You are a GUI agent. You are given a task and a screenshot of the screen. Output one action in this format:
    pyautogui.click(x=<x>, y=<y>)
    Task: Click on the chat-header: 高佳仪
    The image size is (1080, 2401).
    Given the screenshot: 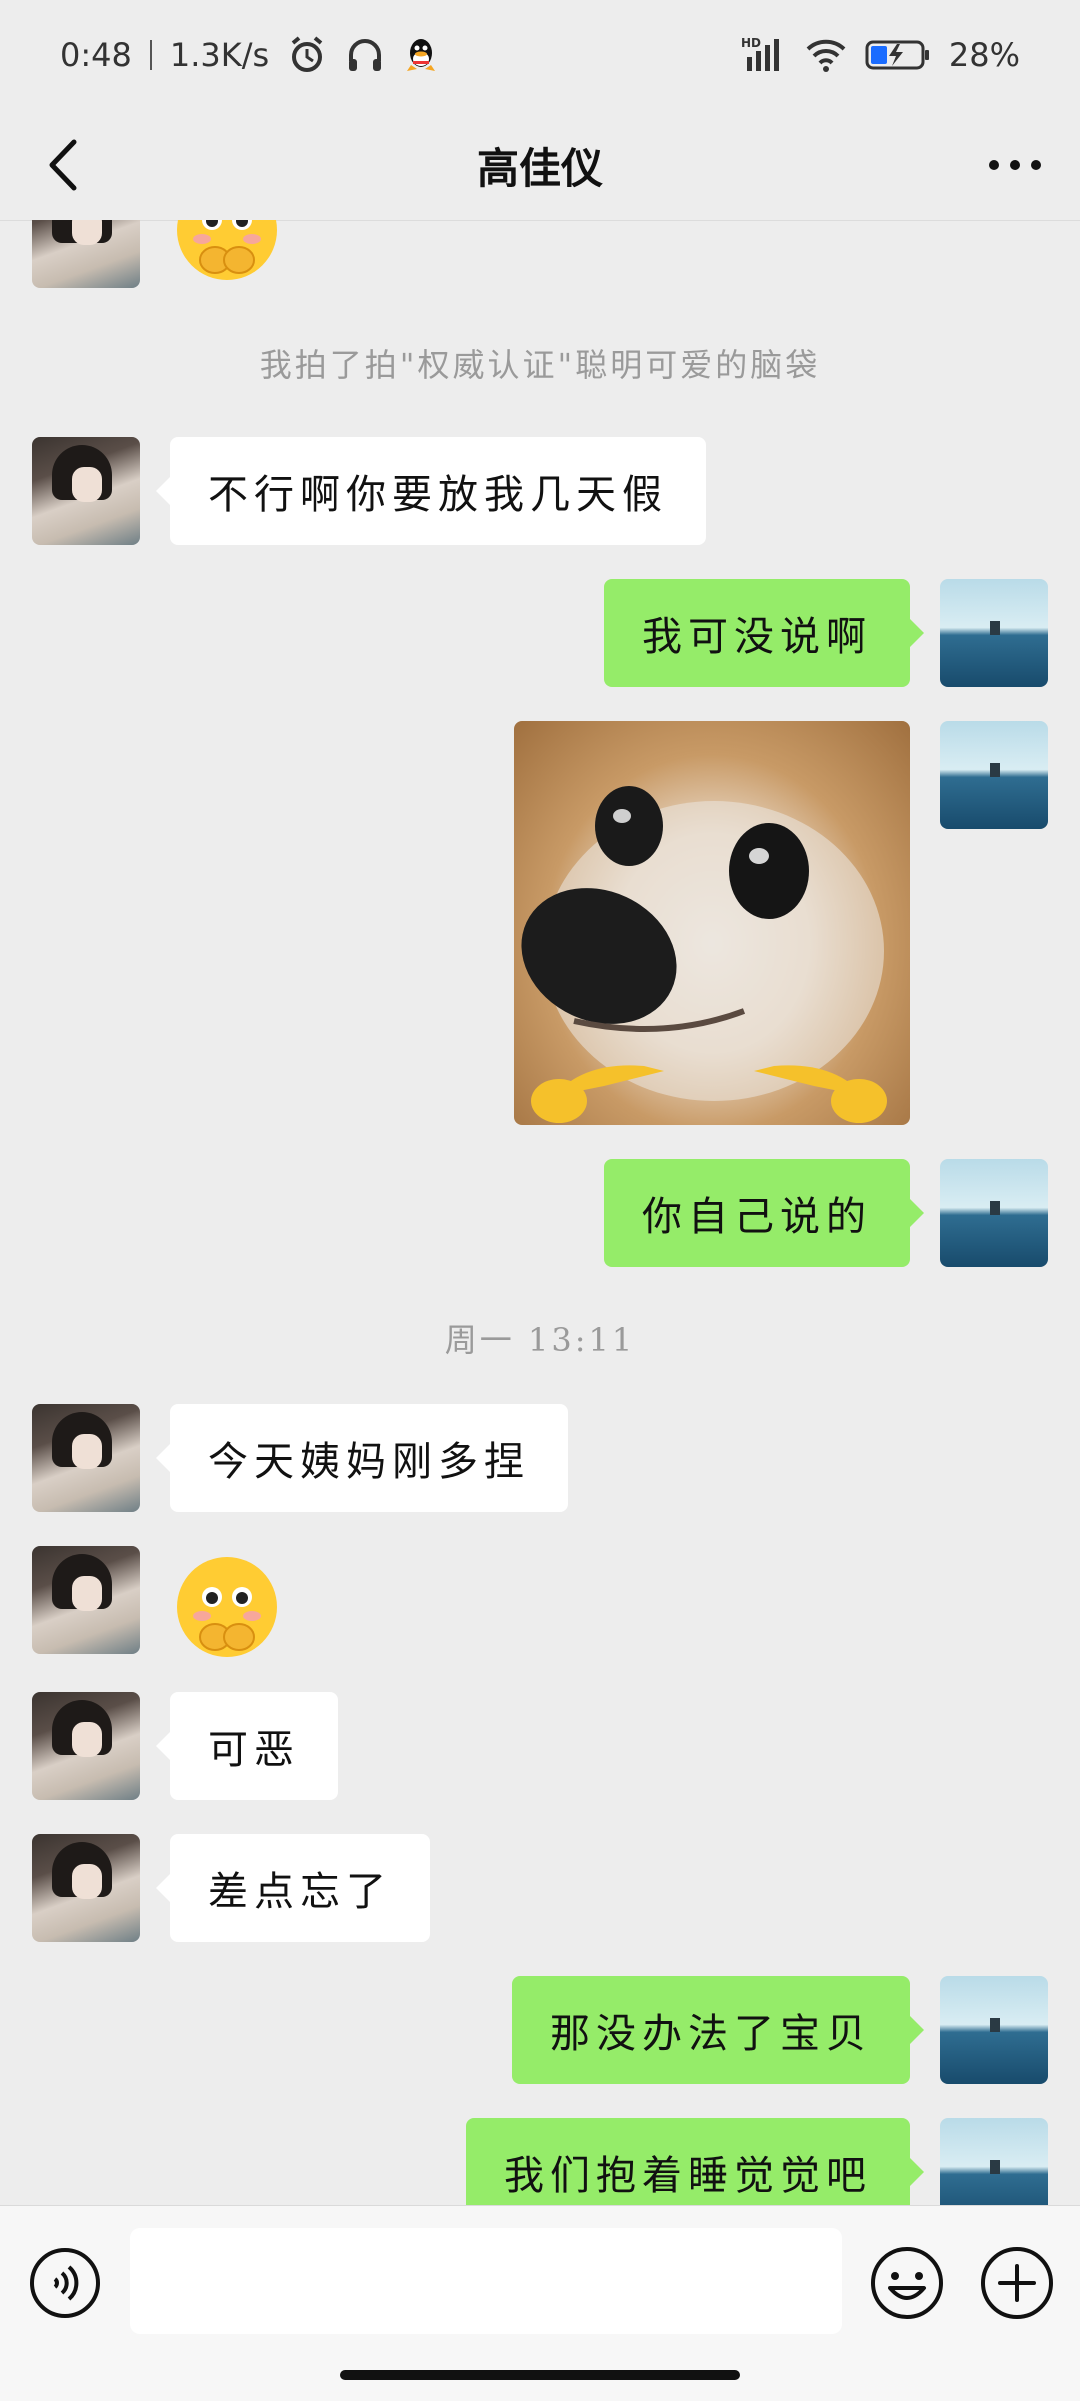 What is the action you would take?
    pyautogui.click(x=540, y=165)
    